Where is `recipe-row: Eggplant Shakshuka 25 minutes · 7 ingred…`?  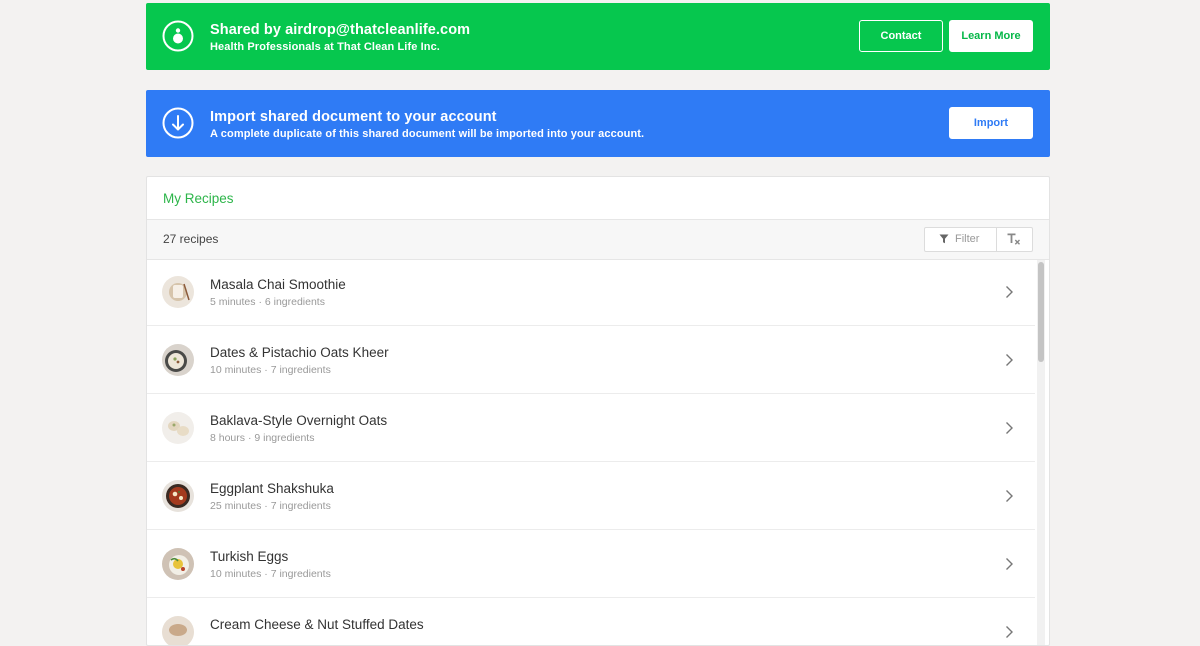
recipe-row: Eggplant Shakshuka 25 minutes · 7 ingred… is located at coordinates (591, 496).